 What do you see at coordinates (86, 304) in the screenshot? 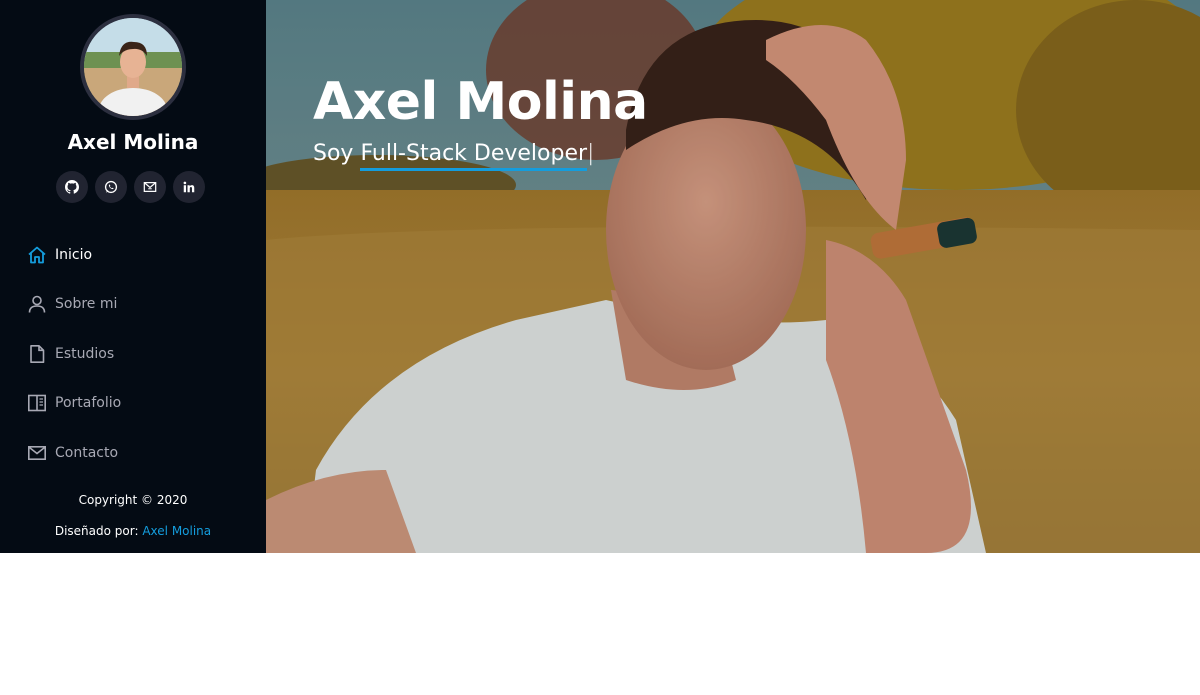
I see `nav-item-label: Sobre mi` at bounding box center [86, 304].